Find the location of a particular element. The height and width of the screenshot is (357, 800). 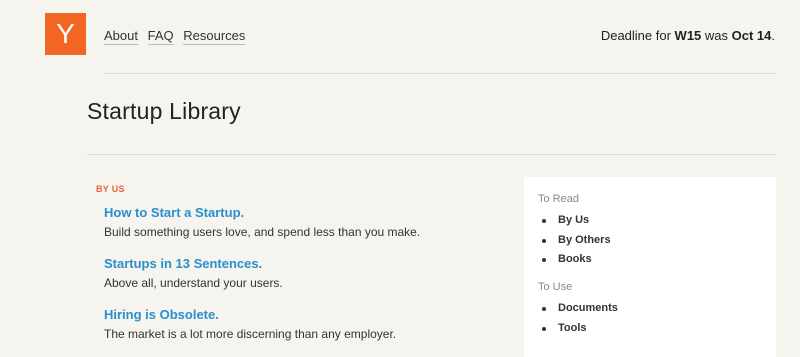

sidebar-list: Documents Tools is located at coordinates (578, 318).